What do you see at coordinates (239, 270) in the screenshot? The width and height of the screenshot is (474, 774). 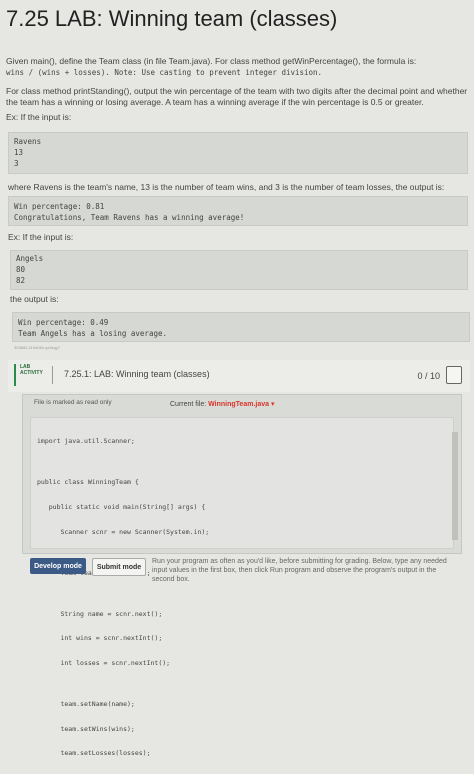 I see `example2-input-box: Angels 80 82` at bounding box center [239, 270].